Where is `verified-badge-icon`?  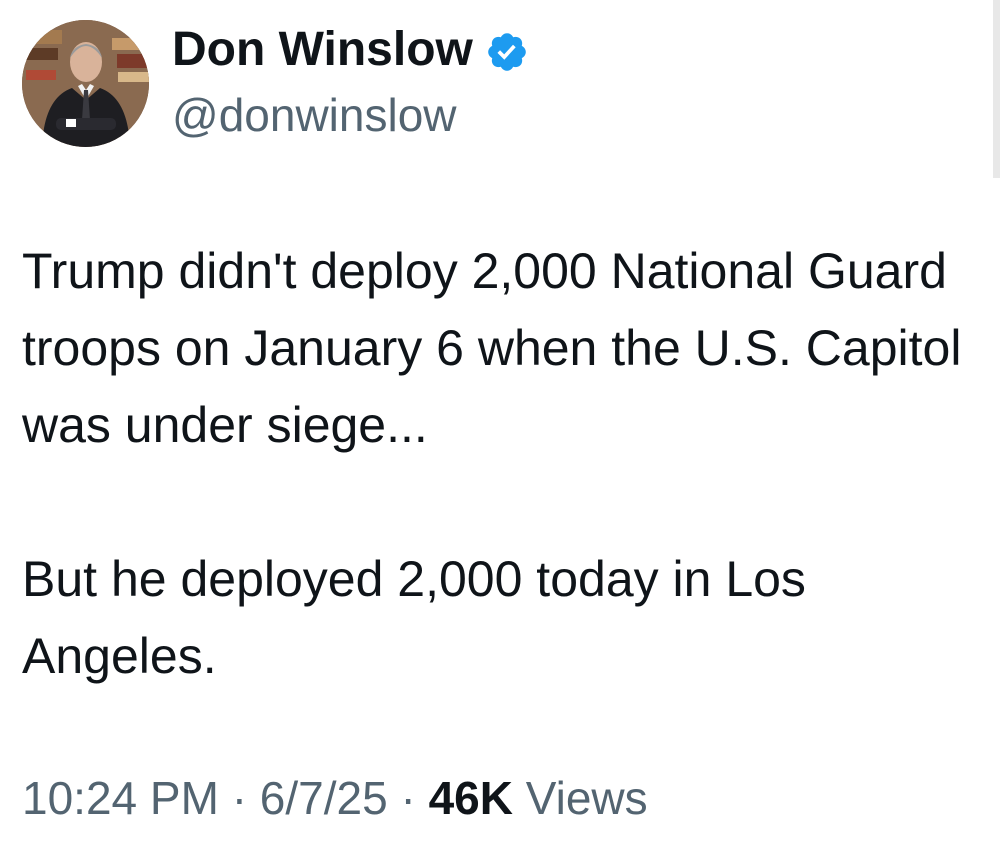 verified-badge-icon is located at coordinates (507, 52).